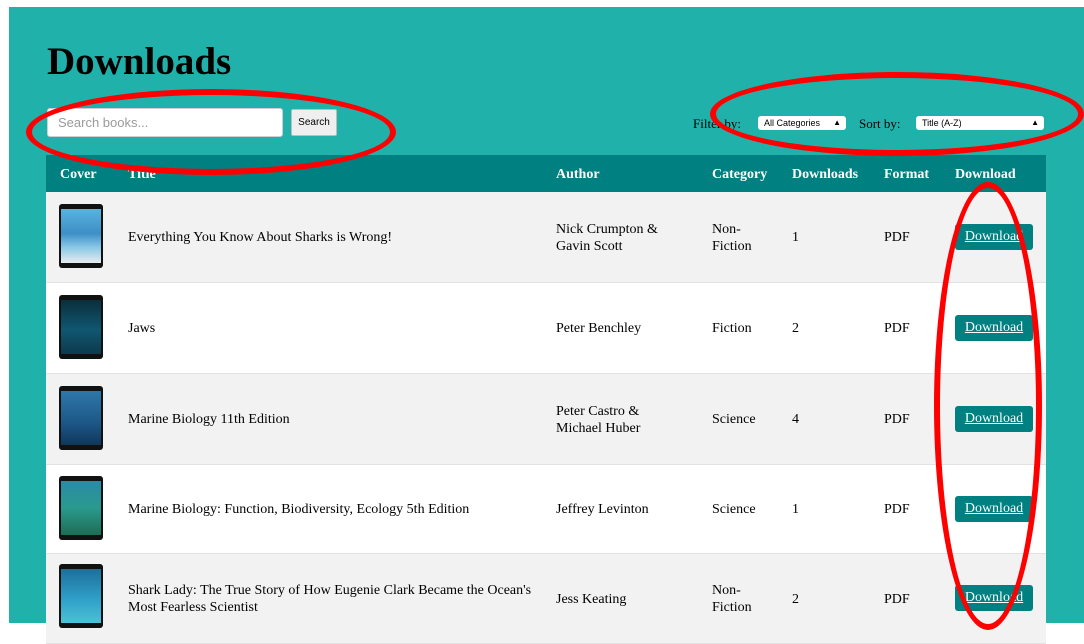 The height and width of the screenshot is (644, 1084). Describe the element at coordinates (578, 175) in the screenshot. I see `header-author: Author` at that location.